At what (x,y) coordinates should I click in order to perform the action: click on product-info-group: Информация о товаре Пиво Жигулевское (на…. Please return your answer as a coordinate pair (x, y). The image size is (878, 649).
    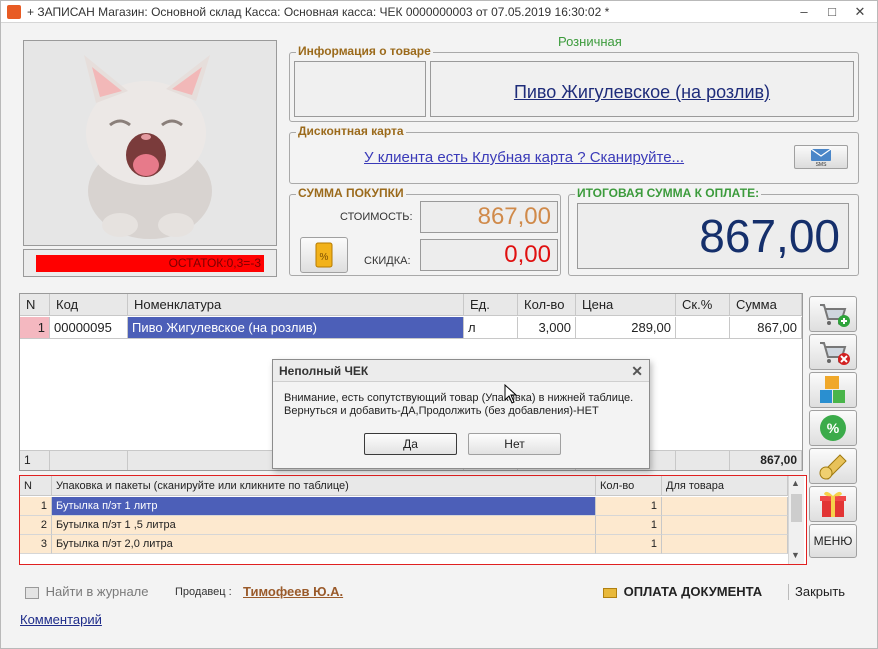
    Looking at the image, I should click on (574, 83).